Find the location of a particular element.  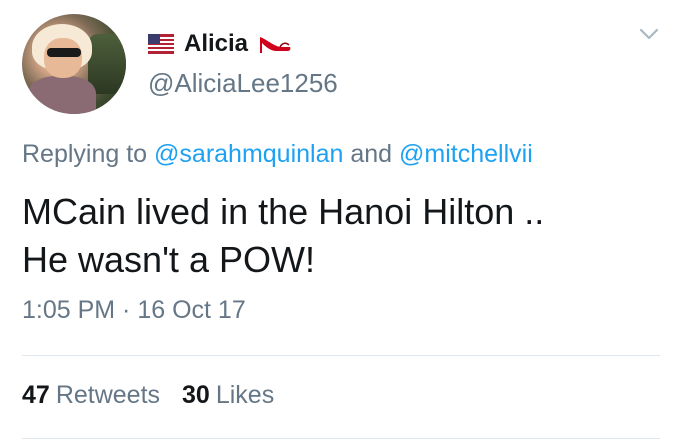

likes-count: 30 is located at coordinates (196, 395).